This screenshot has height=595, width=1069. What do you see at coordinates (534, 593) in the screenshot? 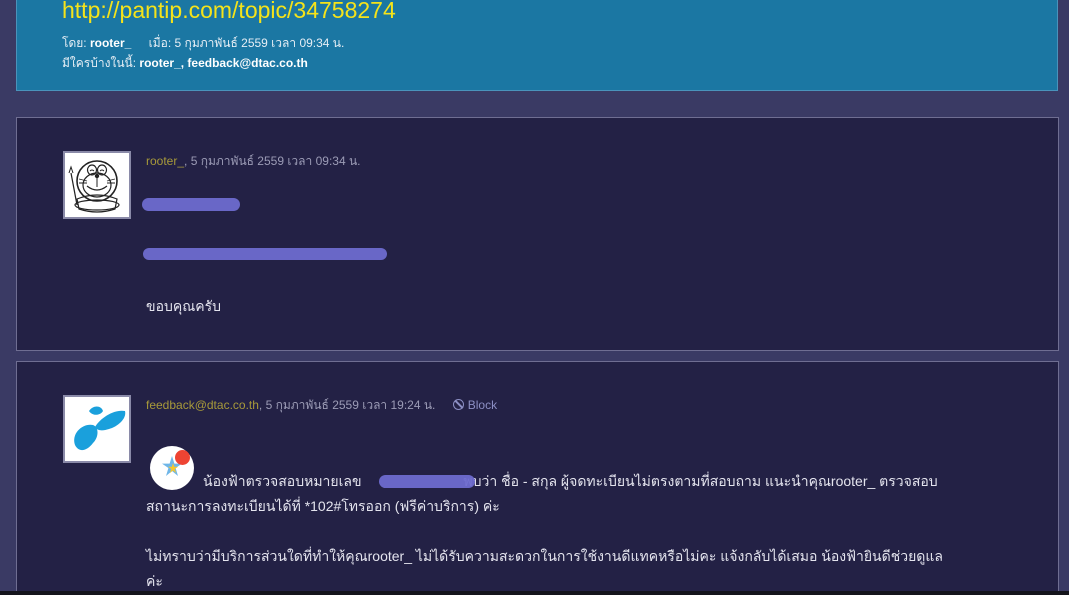
I see `taskbar-strip` at bounding box center [534, 593].